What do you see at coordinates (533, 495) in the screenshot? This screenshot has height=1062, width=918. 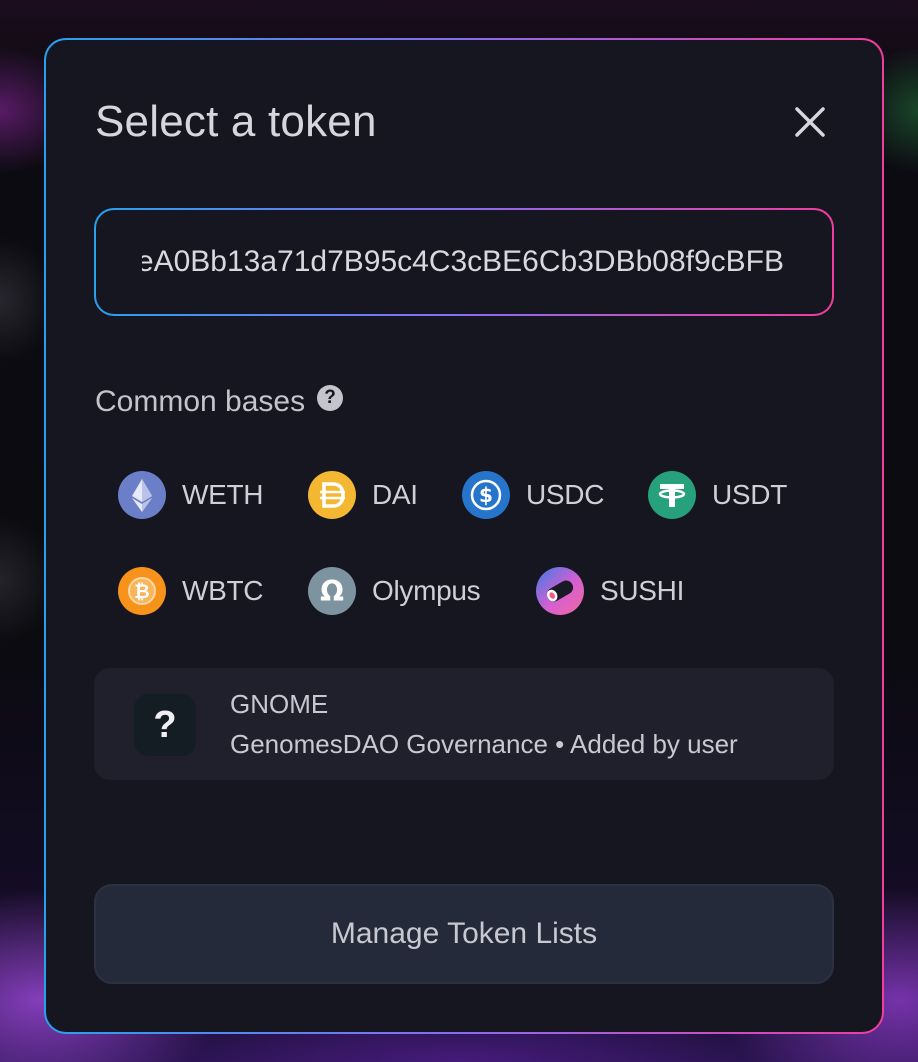 I see `base-token-usdc: $ USDC` at bounding box center [533, 495].